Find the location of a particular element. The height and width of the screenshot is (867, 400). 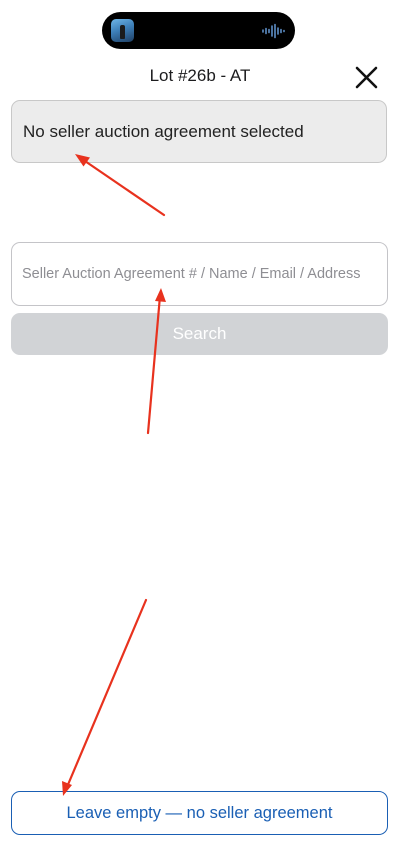

media-thumbnail-icon is located at coordinates (122, 30).